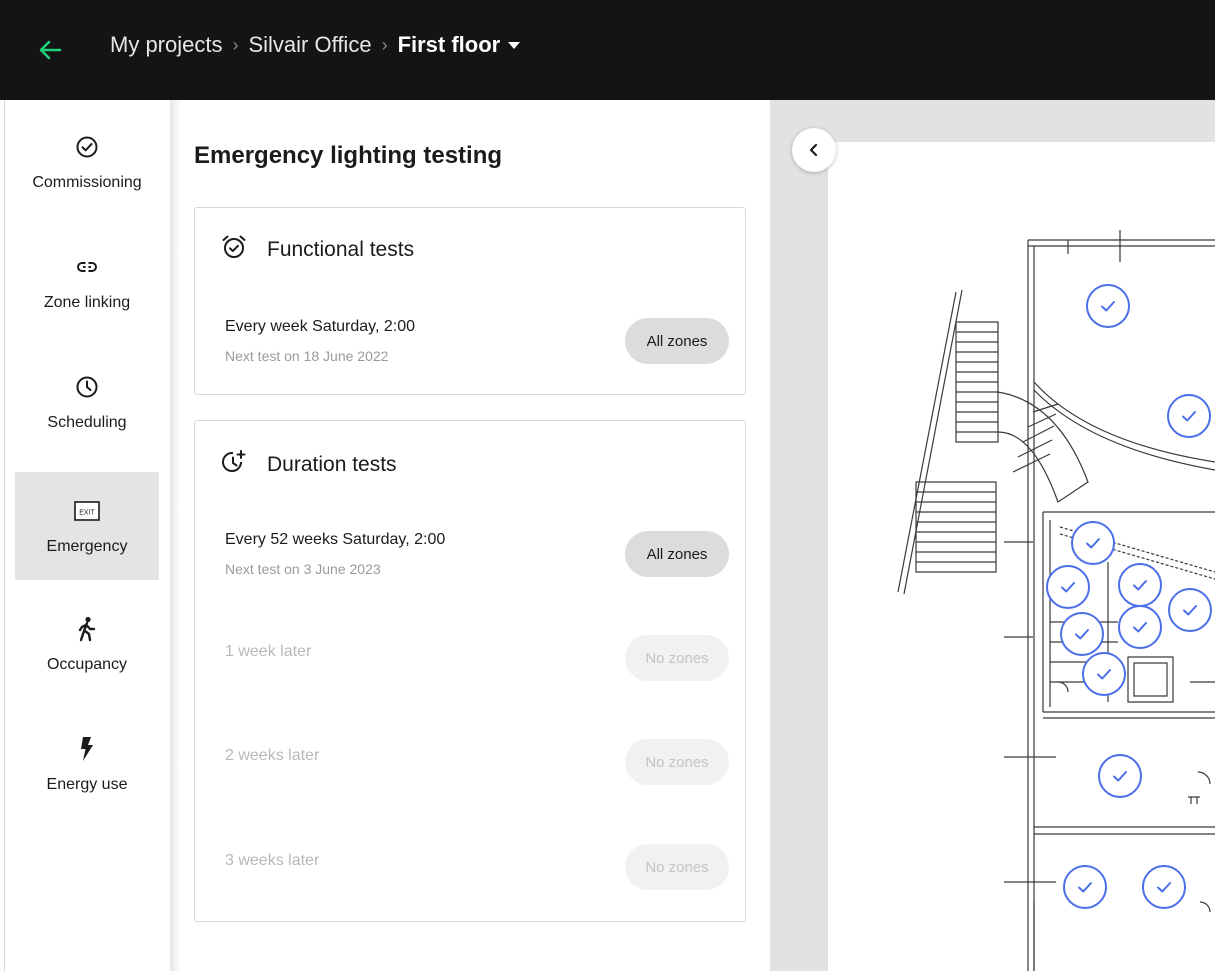  I want to click on later-label: 3 weeks later, so click(272, 860).